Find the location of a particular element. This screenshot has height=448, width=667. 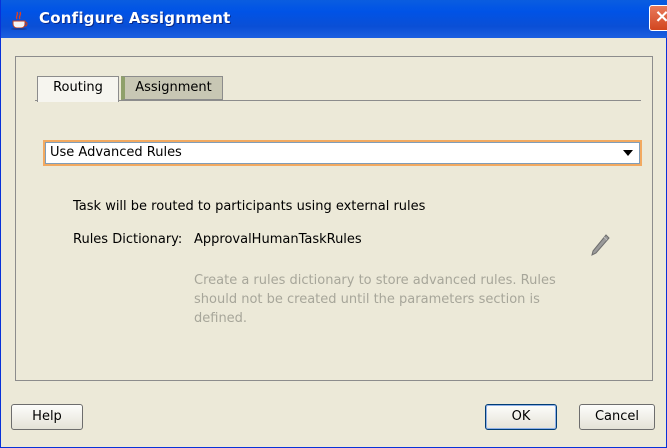

ok-button: OK is located at coordinates (521, 417).